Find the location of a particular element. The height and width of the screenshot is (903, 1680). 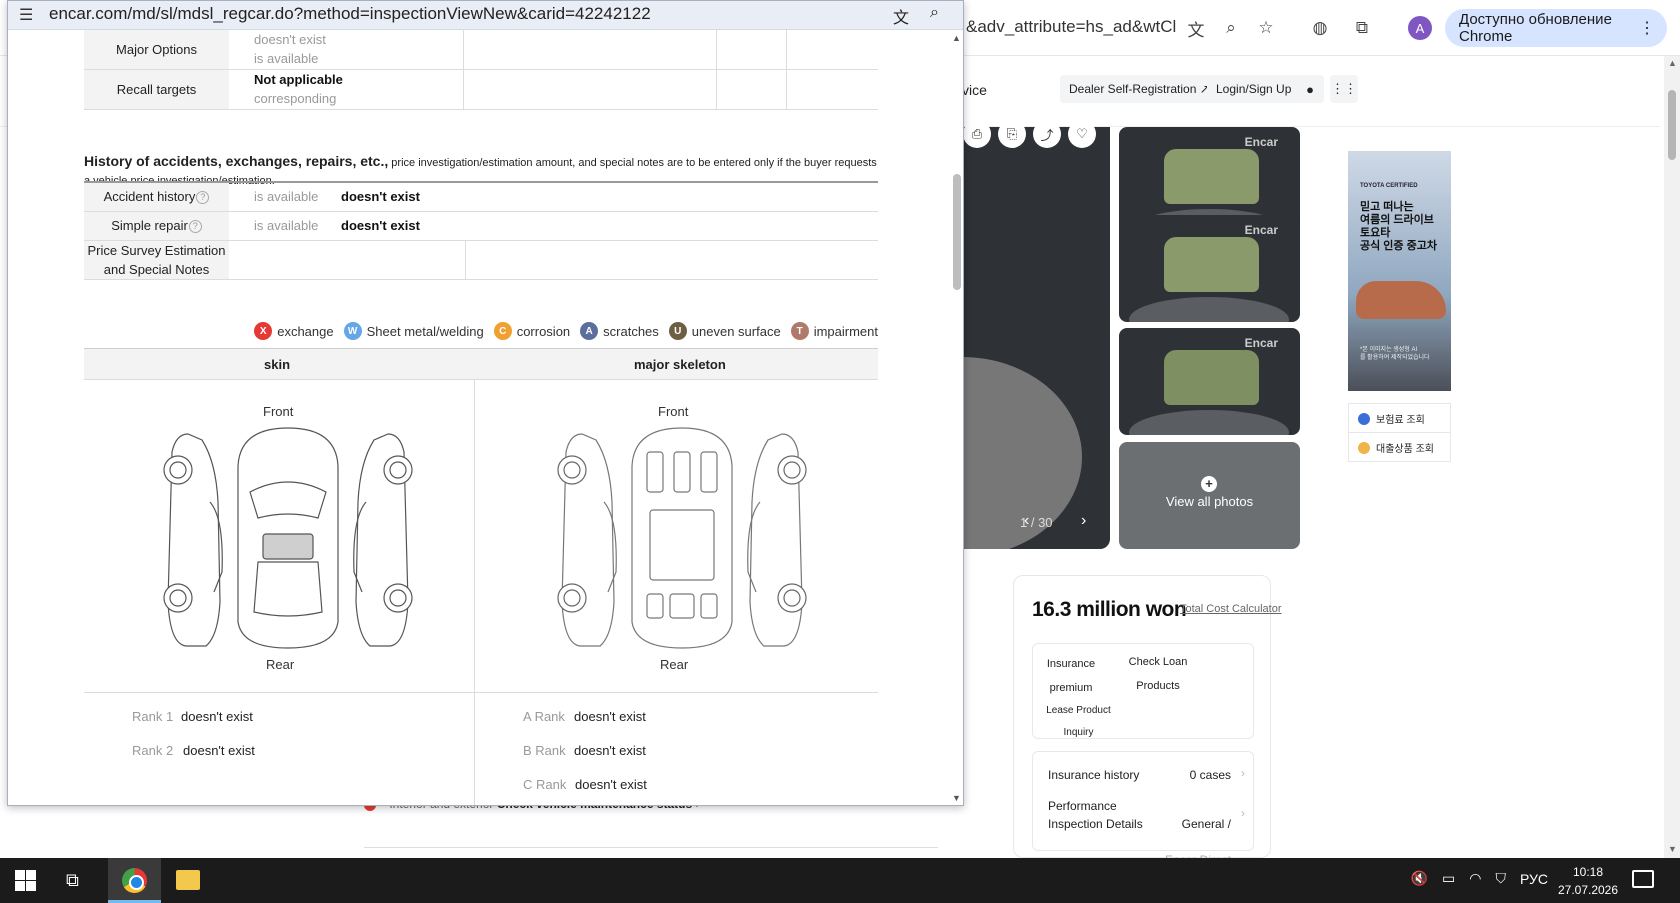

insurance-lookup-link: 보험료 조회 is located at coordinates (1399, 418).